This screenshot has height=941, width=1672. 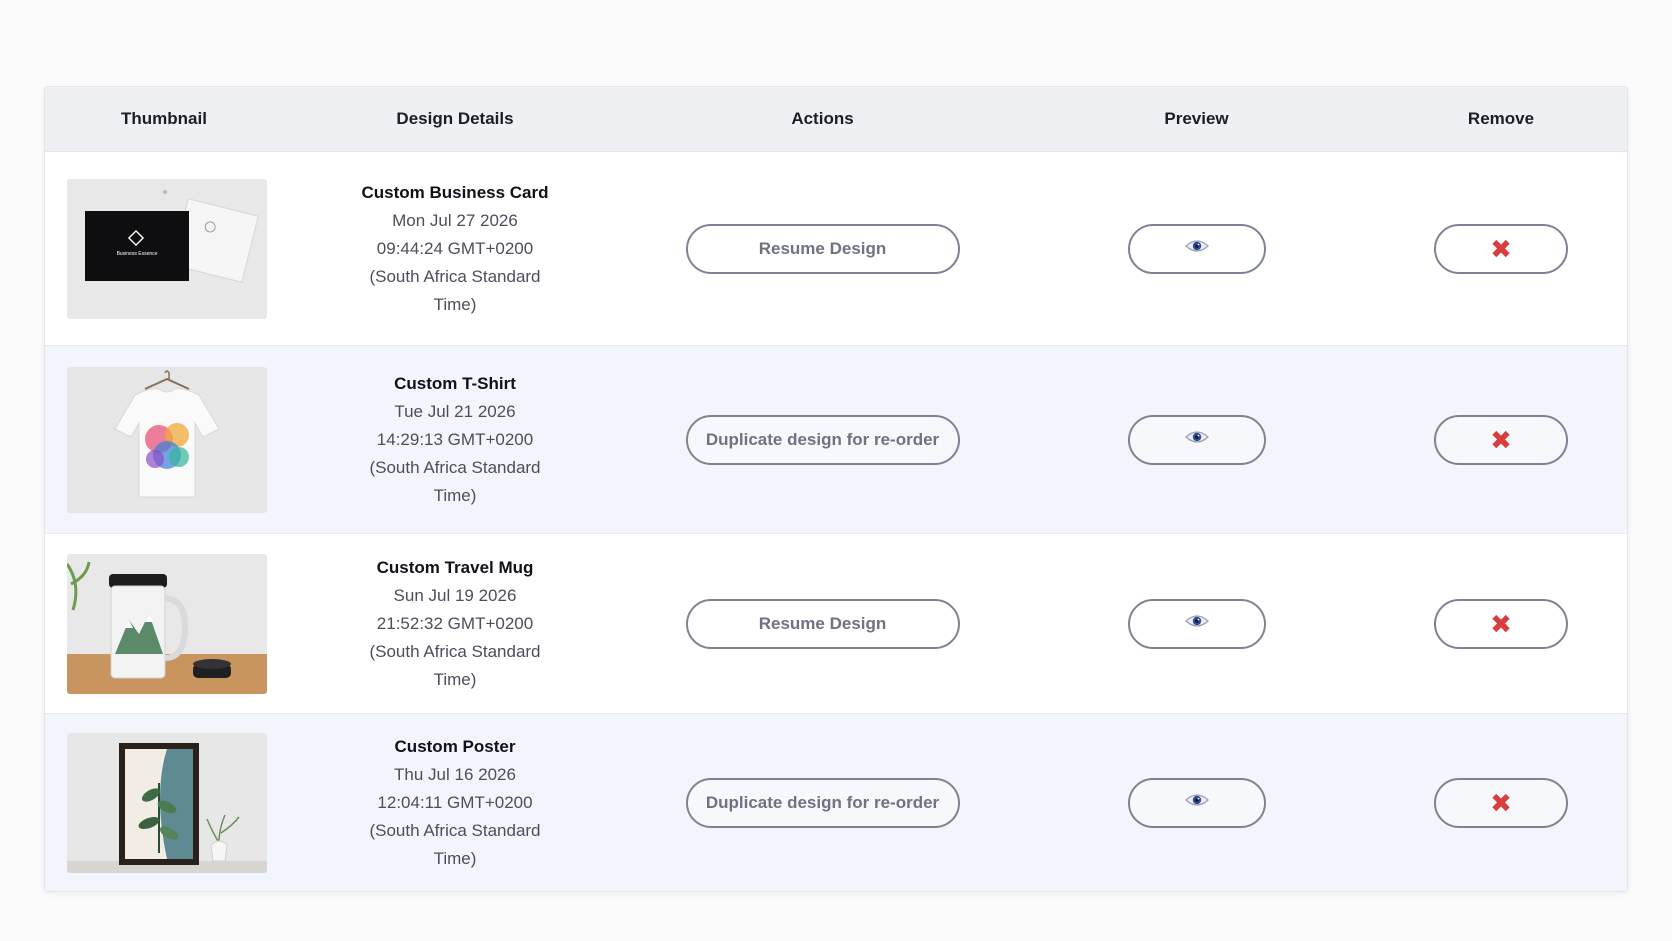 I want to click on design-time: 12:04:11 GMT+0200, so click(x=455, y=802).